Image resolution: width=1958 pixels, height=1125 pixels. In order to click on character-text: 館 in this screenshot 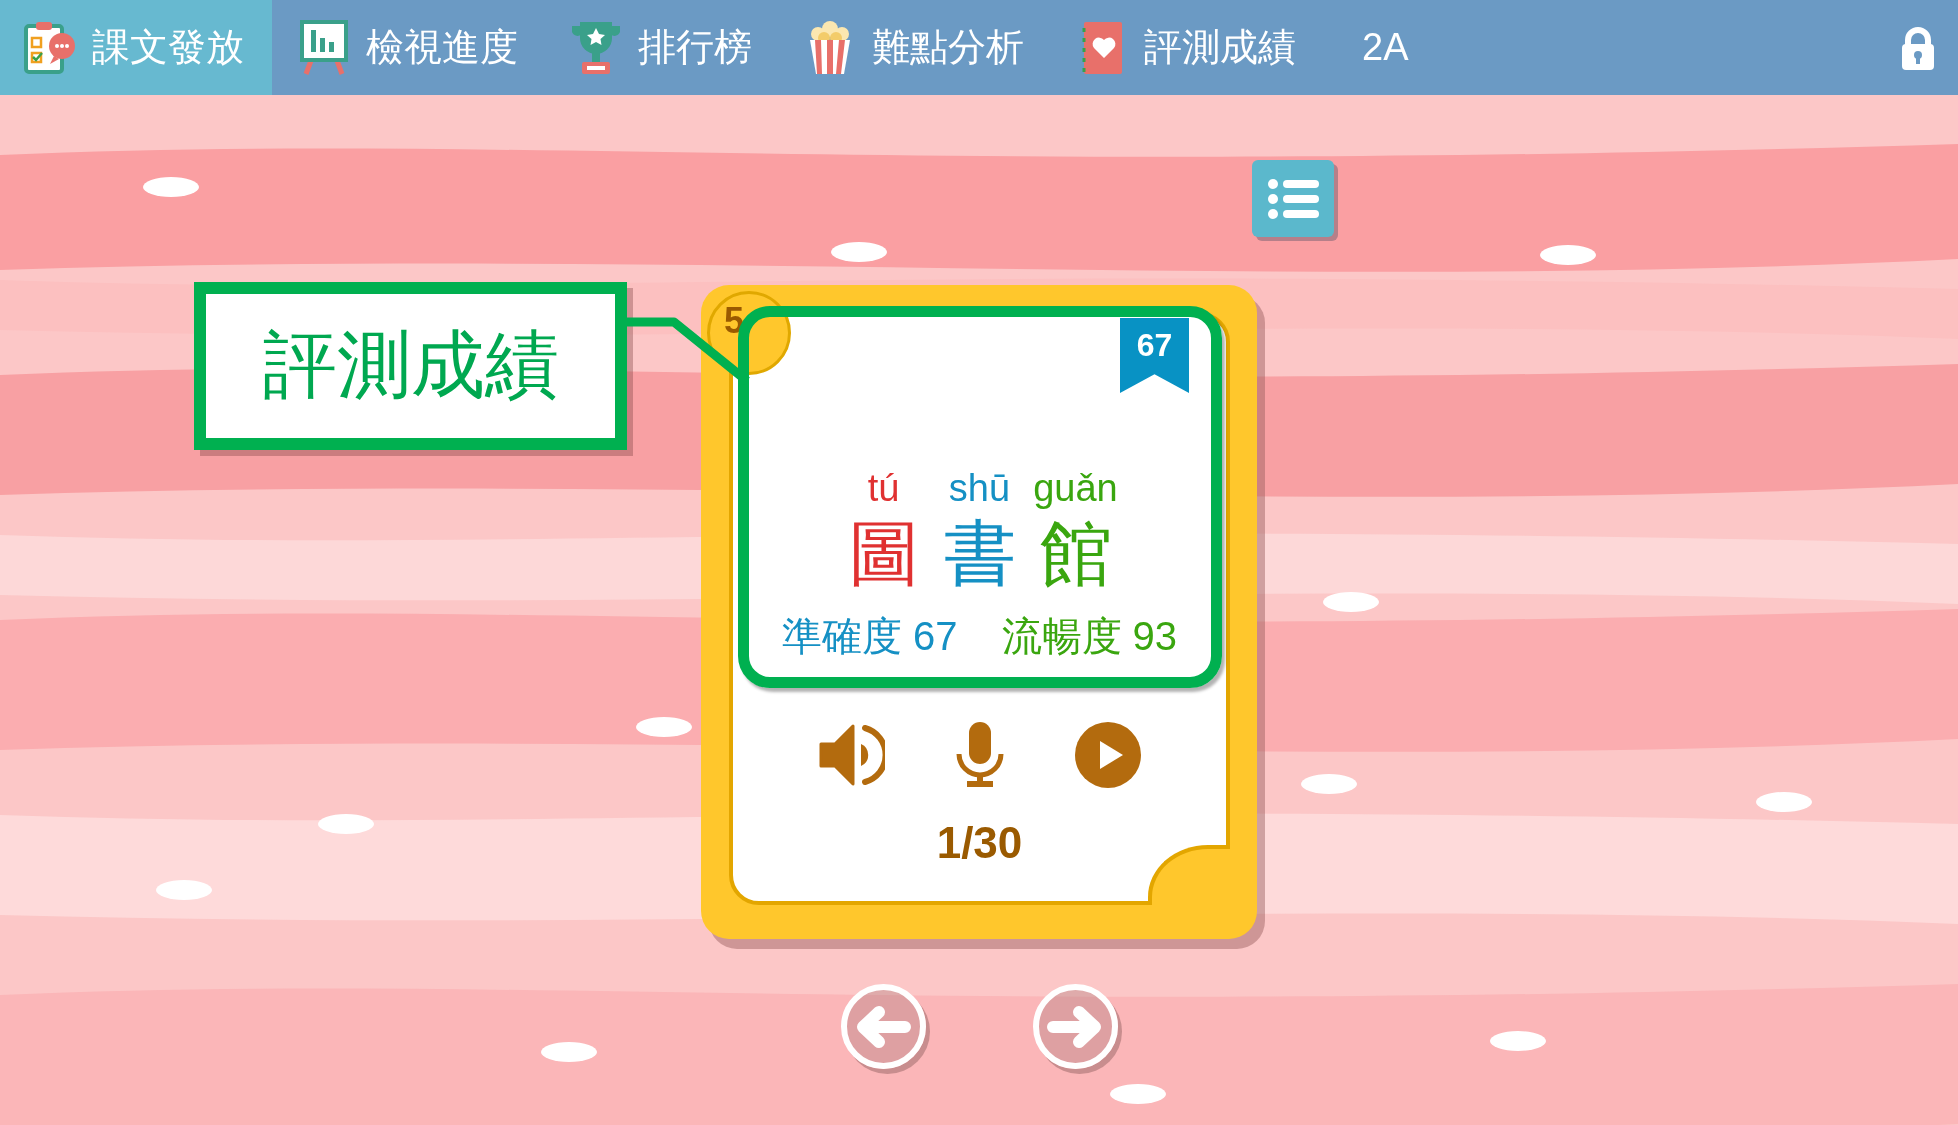, I will do `click(1075, 553)`.